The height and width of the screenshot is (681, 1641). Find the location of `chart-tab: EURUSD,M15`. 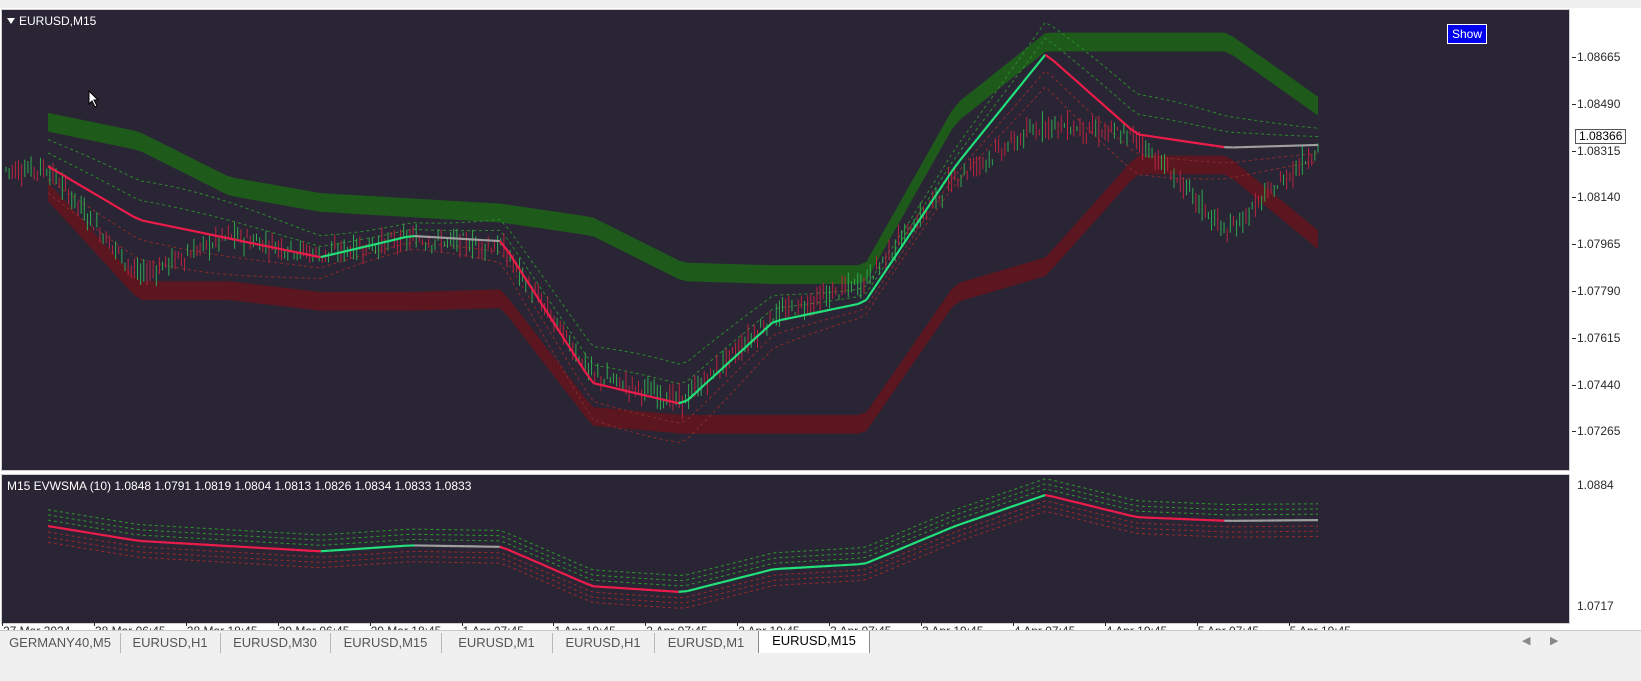

chart-tab: EURUSD,M15 is located at coordinates (386, 643).